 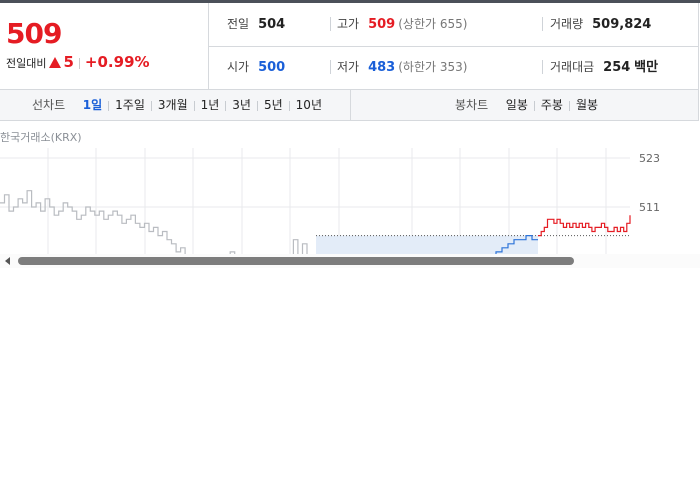 What do you see at coordinates (296, 261) in the screenshot?
I see `scrollbar-thumb` at bounding box center [296, 261].